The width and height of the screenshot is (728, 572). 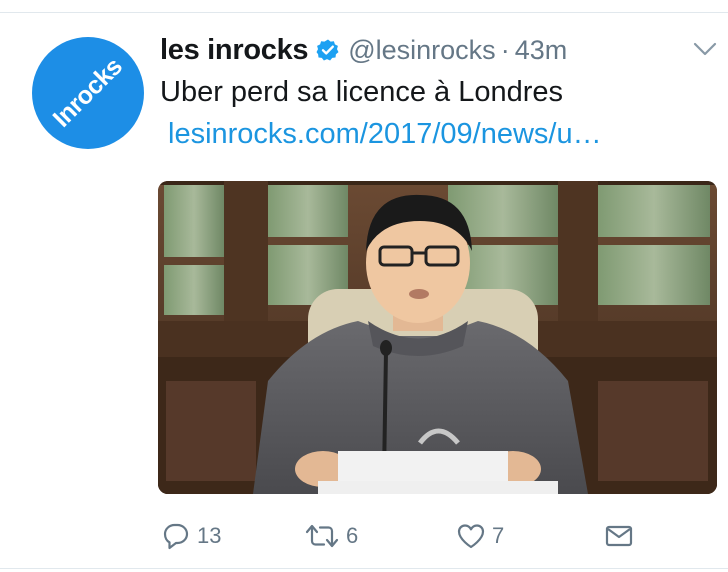 I want to click on retweet-button: 6, so click(x=331, y=536).